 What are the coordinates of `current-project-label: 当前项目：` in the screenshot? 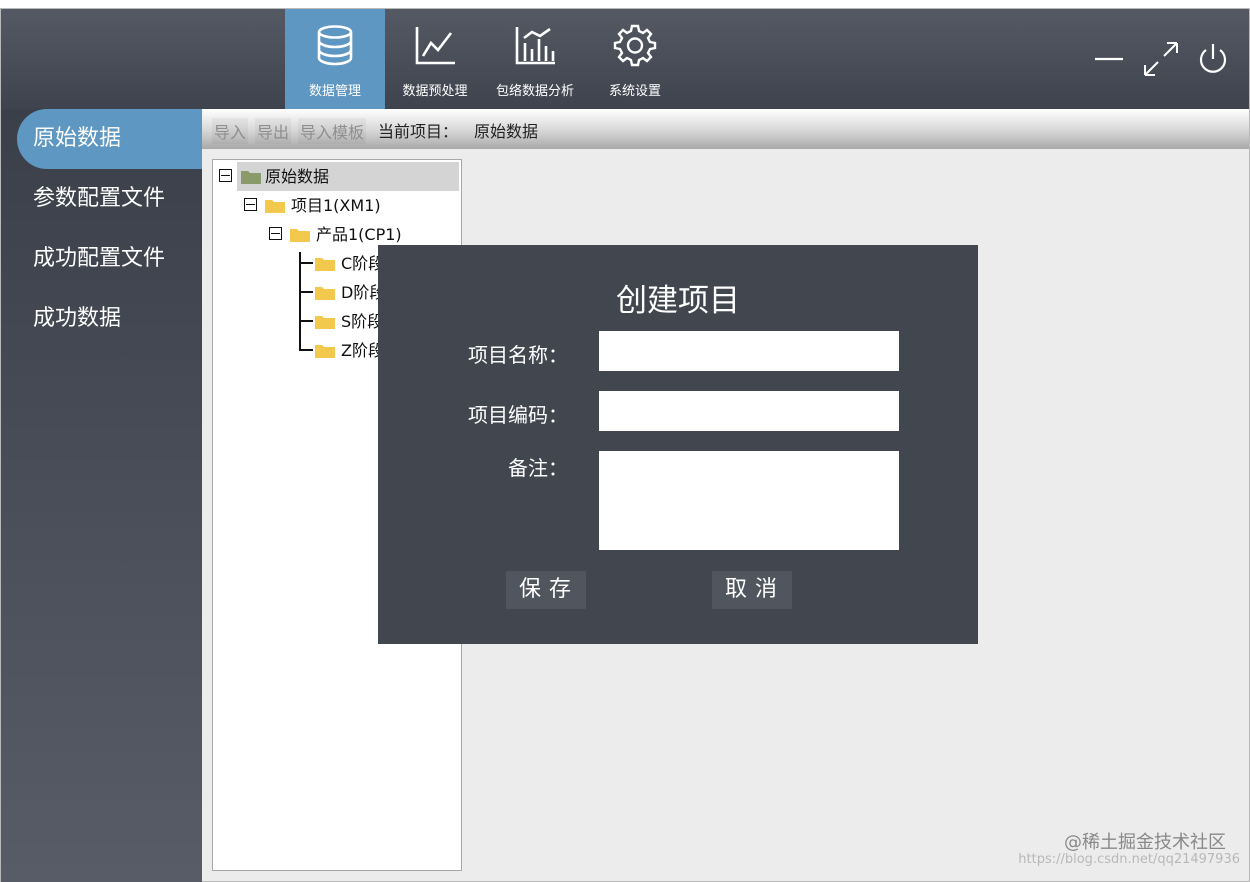 It's located at (418, 131).